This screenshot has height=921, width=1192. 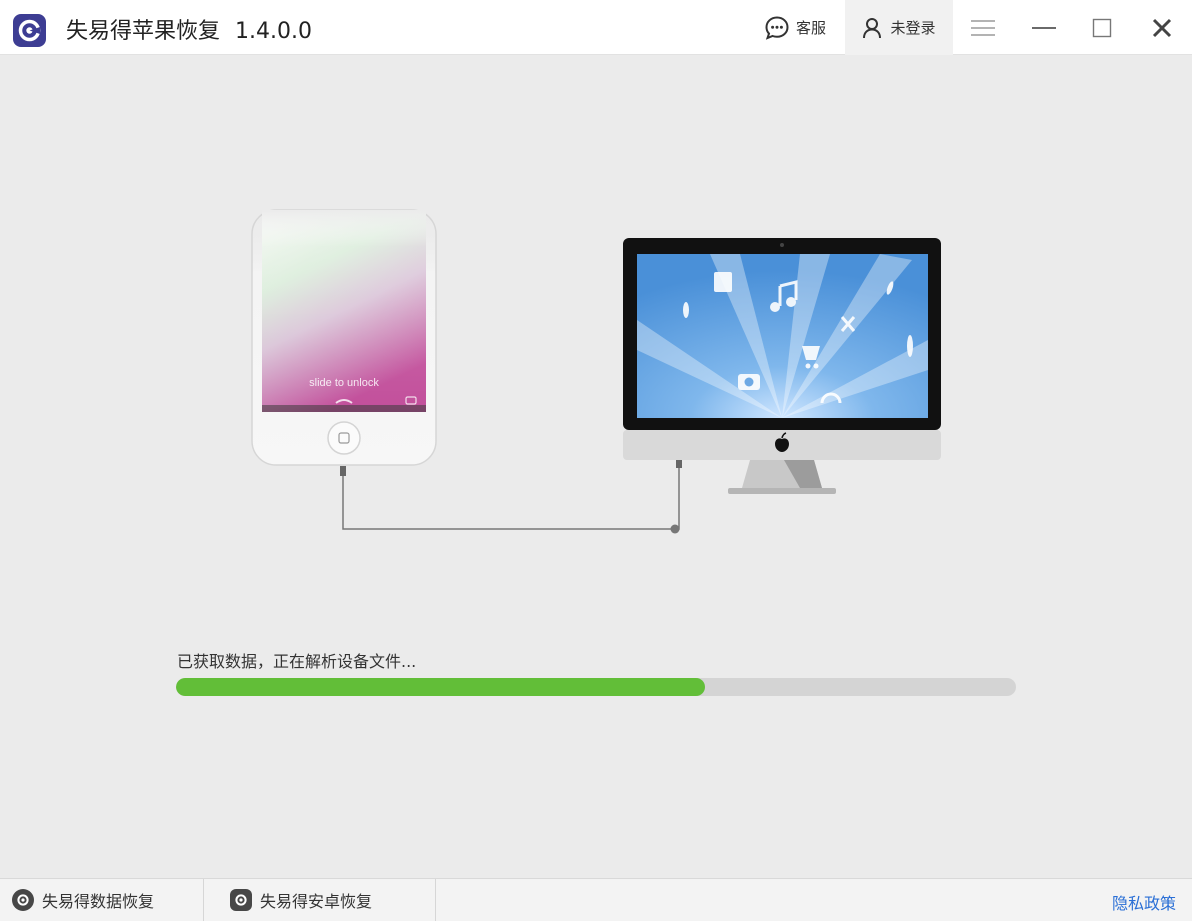 I want to click on app-logo-icon, so click(x=29, y=30).